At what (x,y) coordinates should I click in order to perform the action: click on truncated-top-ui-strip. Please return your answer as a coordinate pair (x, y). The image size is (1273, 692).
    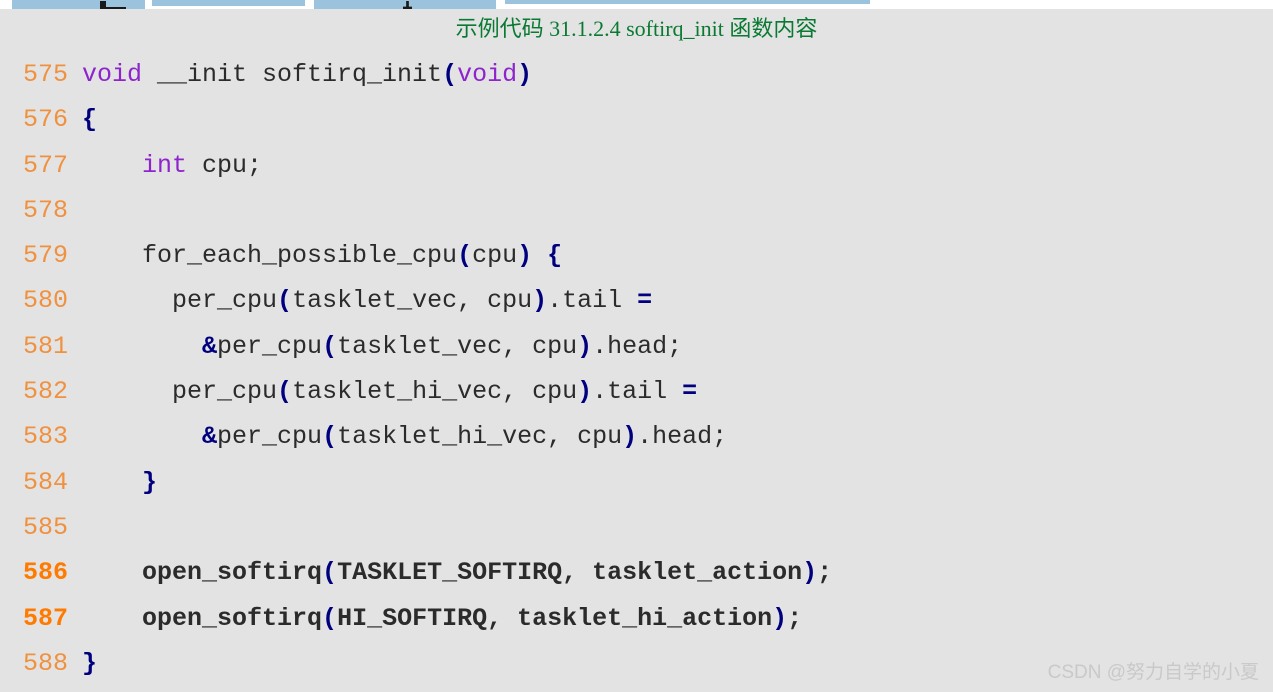
    Looking at the image, I should click on (636, 4).